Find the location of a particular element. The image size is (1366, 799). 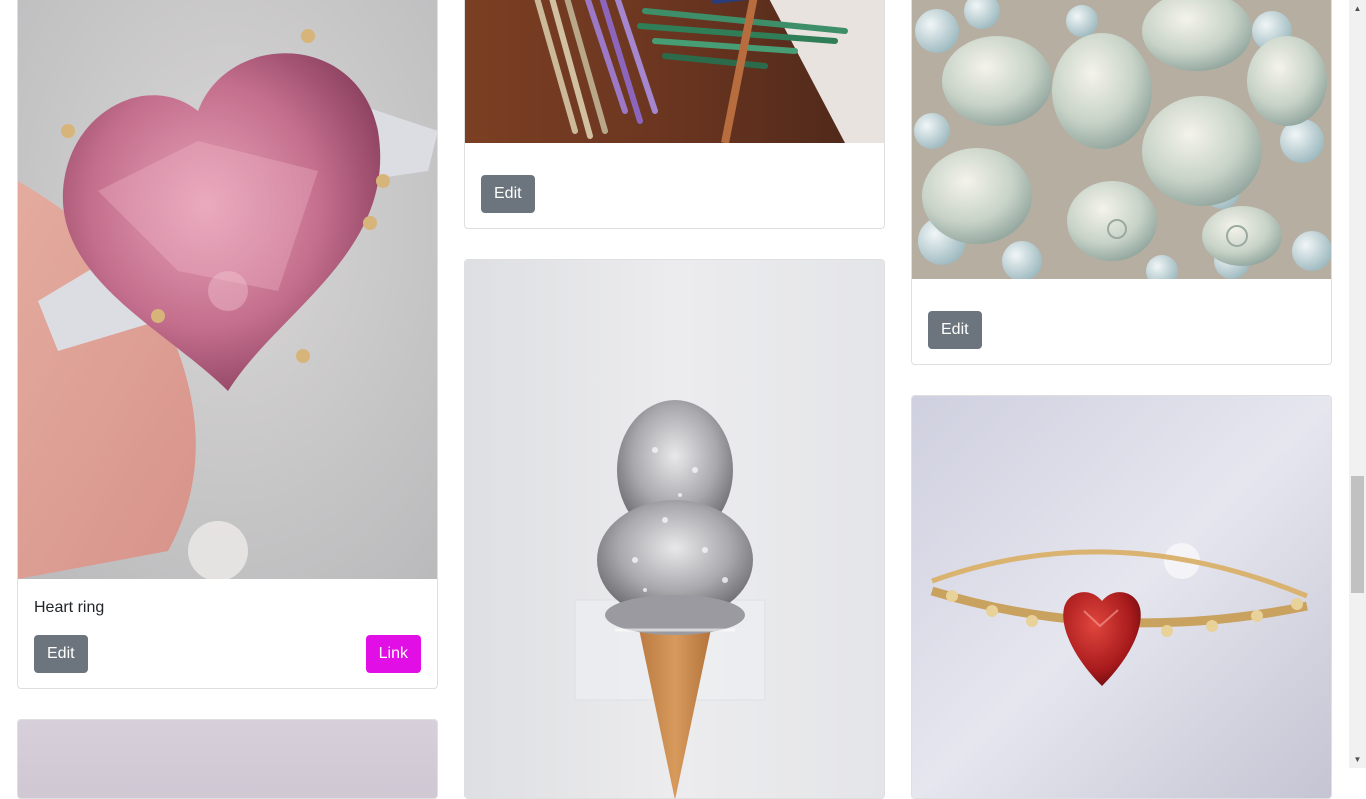

glitter-brushes-image is located at coordinates (674, 71).